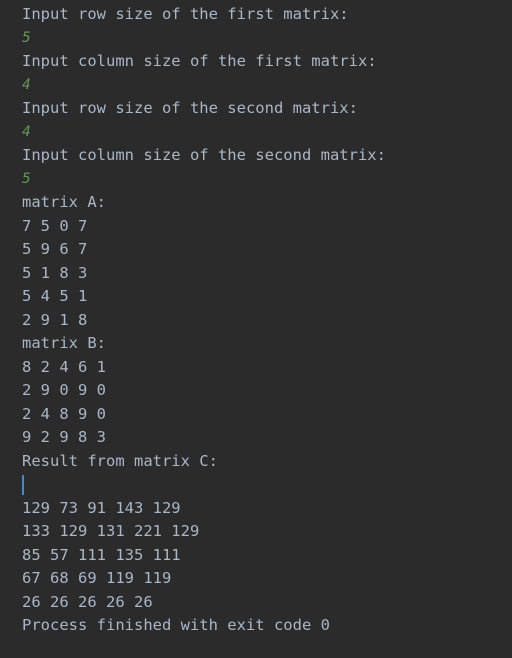 This screenshot has height=658, width=512. What do you see at coordinates (55, 249) in the screenshot?
I see `matrix-a-row: 5 9 6 7` at bounding box center [55, 249].